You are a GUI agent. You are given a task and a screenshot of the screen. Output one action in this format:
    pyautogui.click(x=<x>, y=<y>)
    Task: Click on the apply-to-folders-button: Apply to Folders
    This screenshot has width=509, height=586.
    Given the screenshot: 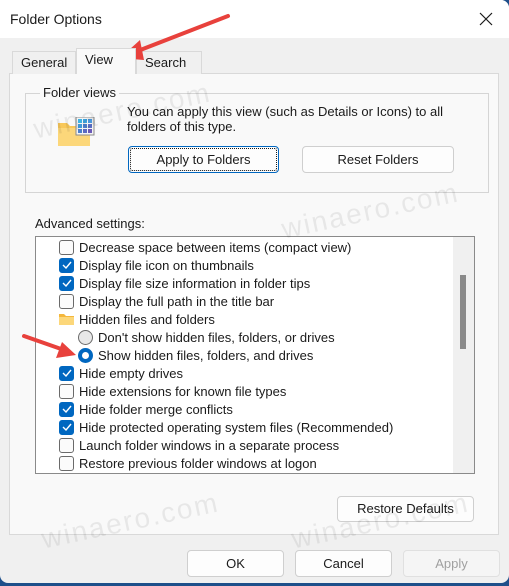 What is the action you would take?
    pyautogui.click(x=203, y=159)
    